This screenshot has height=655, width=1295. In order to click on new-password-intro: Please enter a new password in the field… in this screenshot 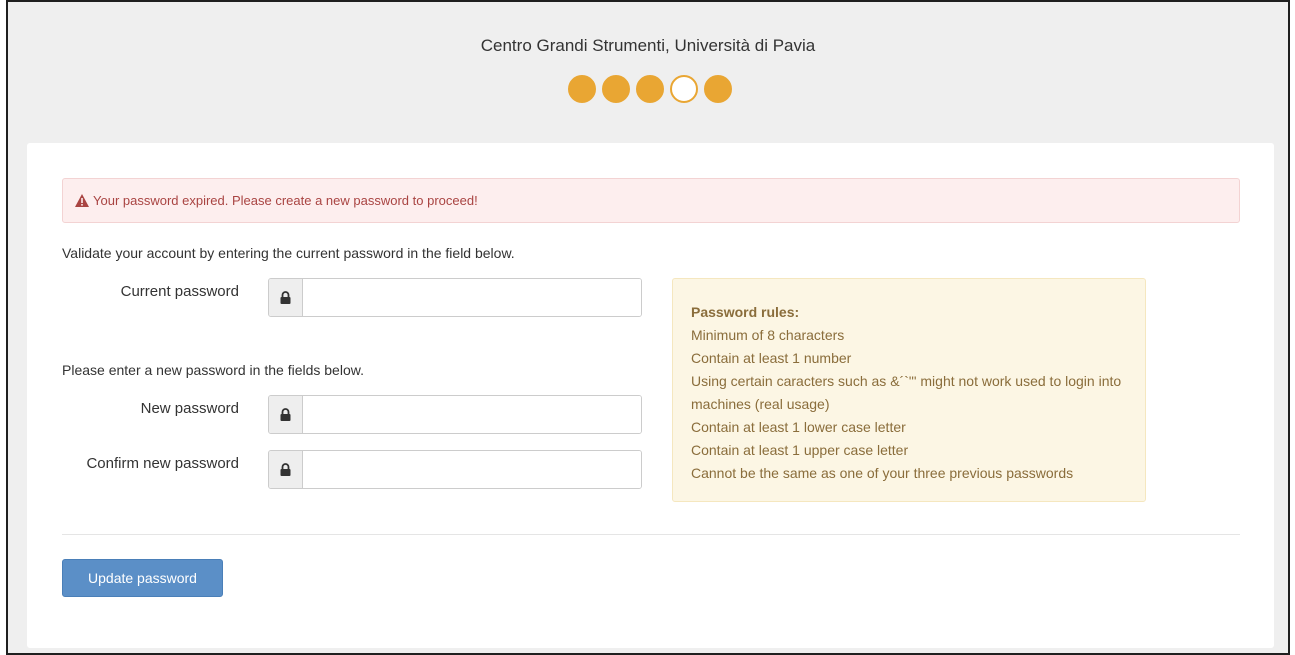, I will do `click(213, 370)`.